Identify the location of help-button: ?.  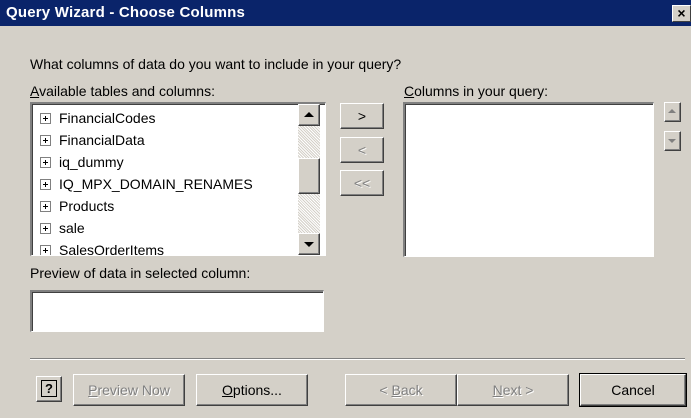
(49, 389).